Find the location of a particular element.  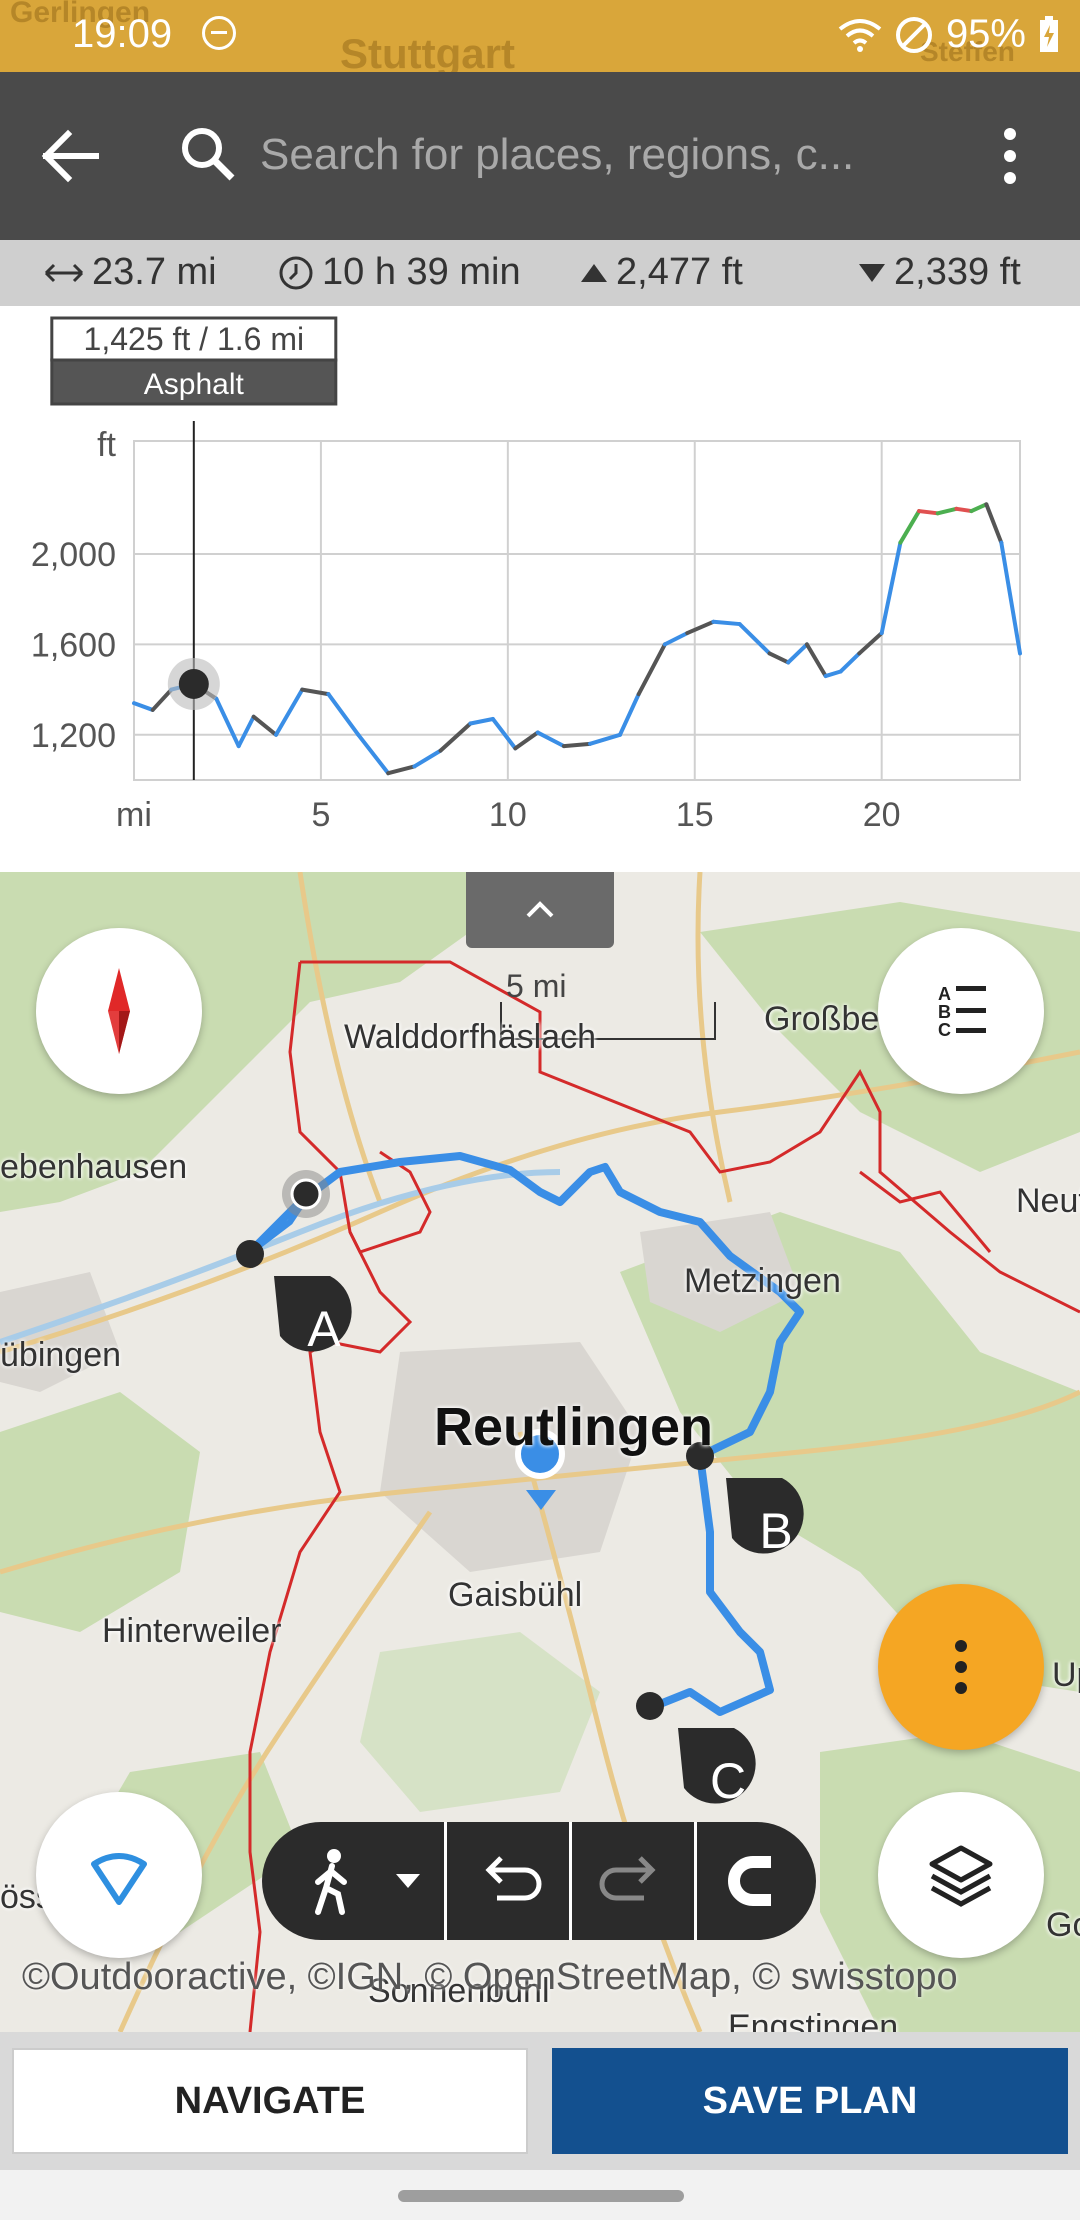

waypoint-c-dot is located at coordinates (650, 1706).